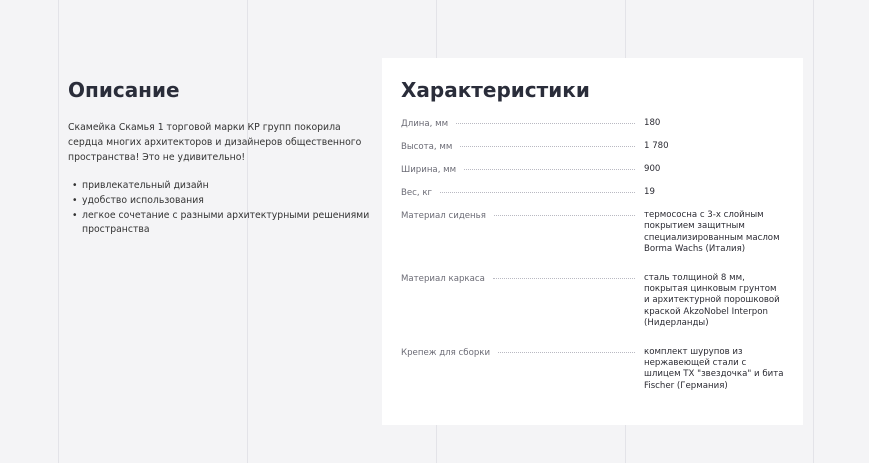 The width and height of the screenshot is (869, 463). What do you see at coordinates (649, 192) in the screenshot?
I see `spec-value: 19` at bounding box center [649, 192].